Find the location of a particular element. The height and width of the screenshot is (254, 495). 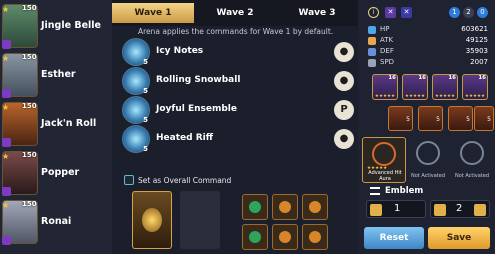

info-icon: i is located at coordinates (373, 12).